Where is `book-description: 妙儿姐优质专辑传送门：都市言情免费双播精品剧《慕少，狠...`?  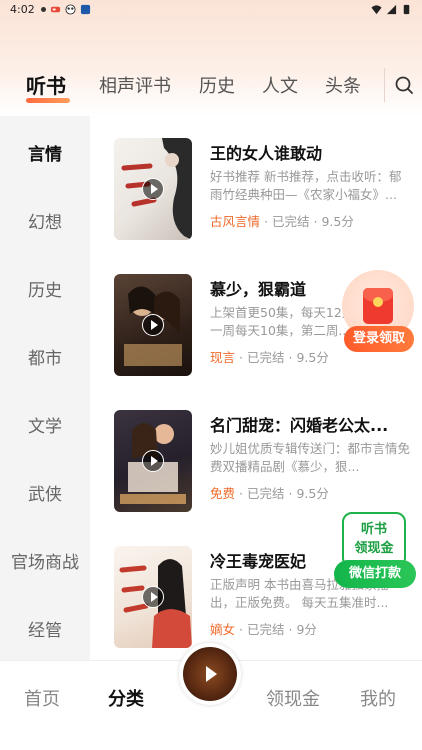 book-description: 妙儿姐优质专辑传送门：都市言情免费双播精品剧《慕少，狠... is located at coordinates (310, 457).